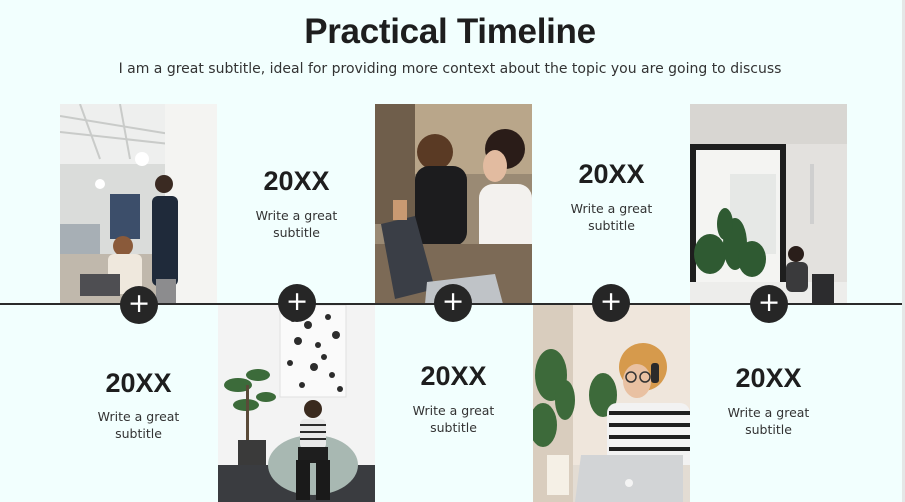 The image size is (905, 502). Describe the element at coordinates (296, 403) in the screenshot. I see `photo-man-beanbag` at that location.